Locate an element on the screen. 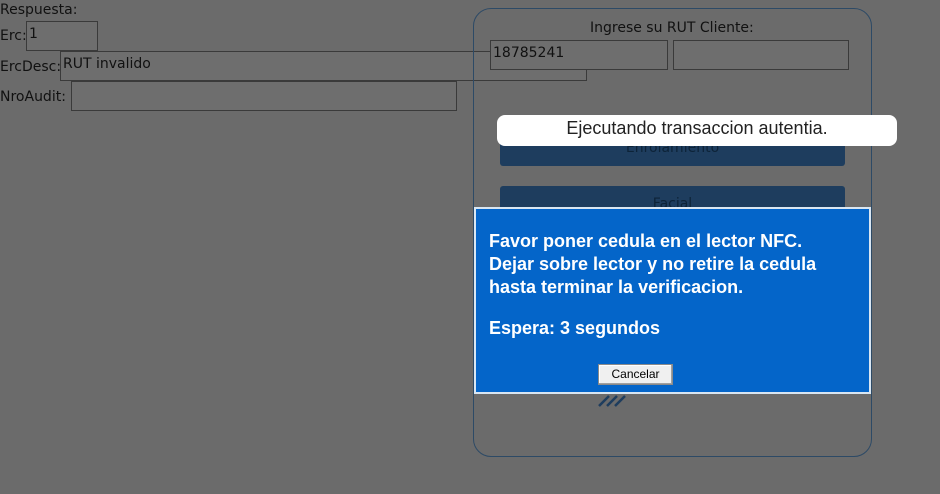  loading-stripes-icon is located at coordinates (612, 401).